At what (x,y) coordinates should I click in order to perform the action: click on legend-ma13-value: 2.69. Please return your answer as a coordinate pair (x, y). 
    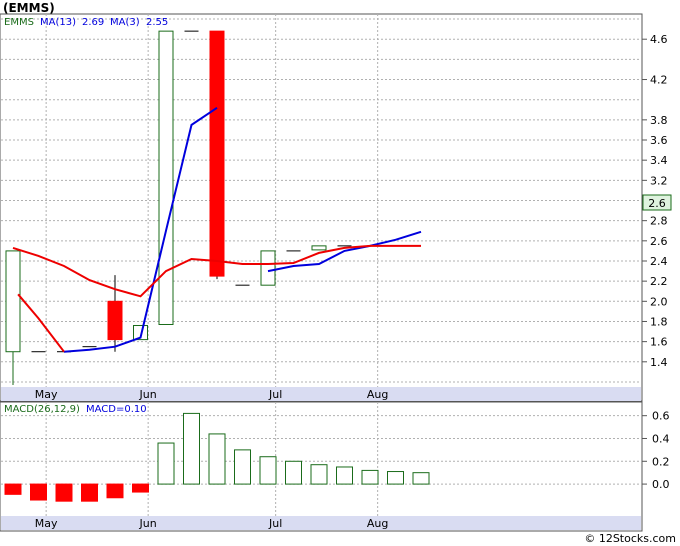
    Looking at the image, I should click on (93, 22).